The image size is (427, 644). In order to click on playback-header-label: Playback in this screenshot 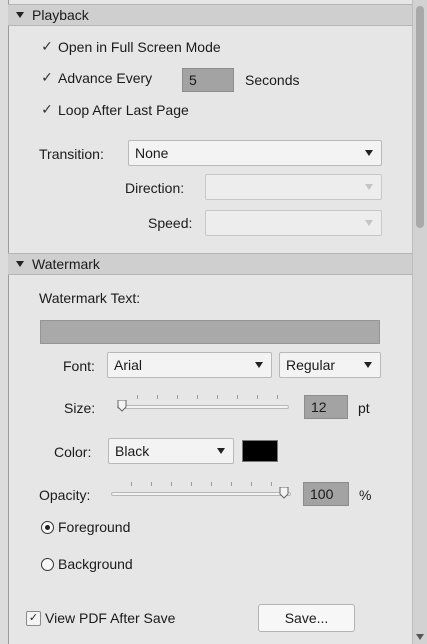, I will do `click(60, 15)`.